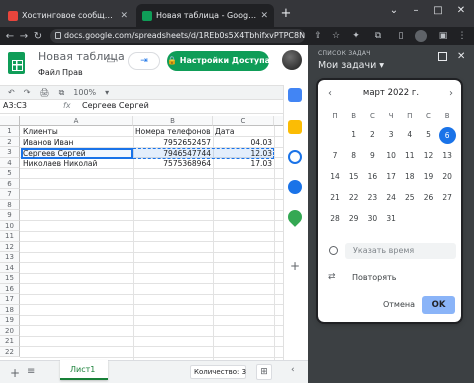 Image resolution: width=474 pixels, height=383 pixels. I want to click on browser-tab-sheets: Новая таблица - Google Табли ✕, so click(205, 15).